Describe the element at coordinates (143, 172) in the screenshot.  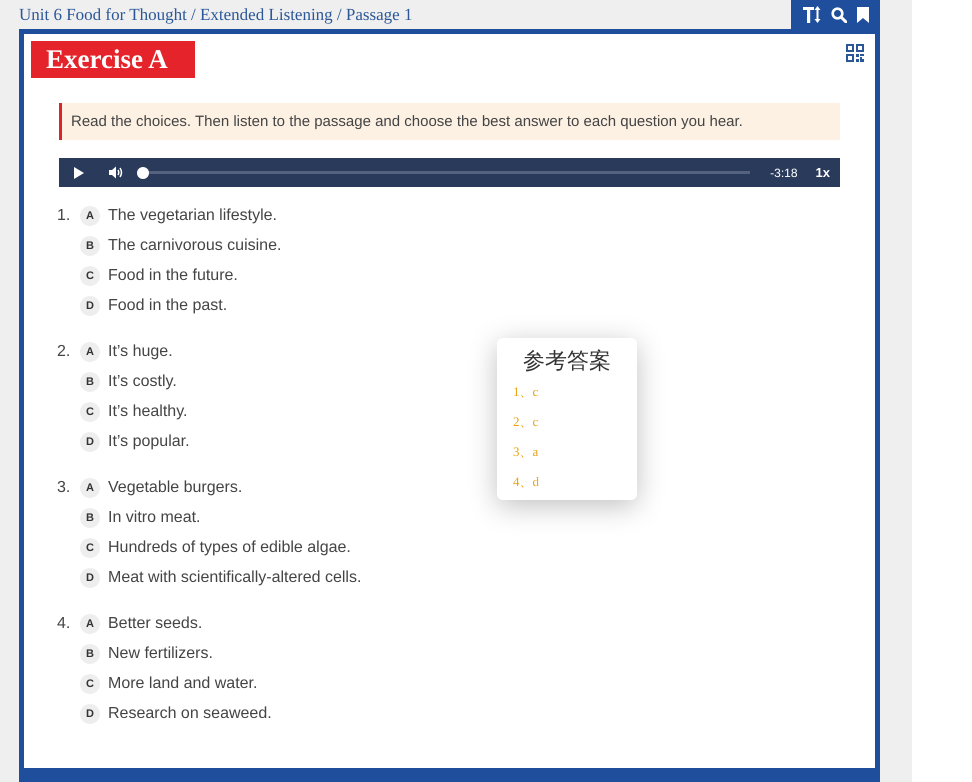
I see `progress-thumb` at that location.